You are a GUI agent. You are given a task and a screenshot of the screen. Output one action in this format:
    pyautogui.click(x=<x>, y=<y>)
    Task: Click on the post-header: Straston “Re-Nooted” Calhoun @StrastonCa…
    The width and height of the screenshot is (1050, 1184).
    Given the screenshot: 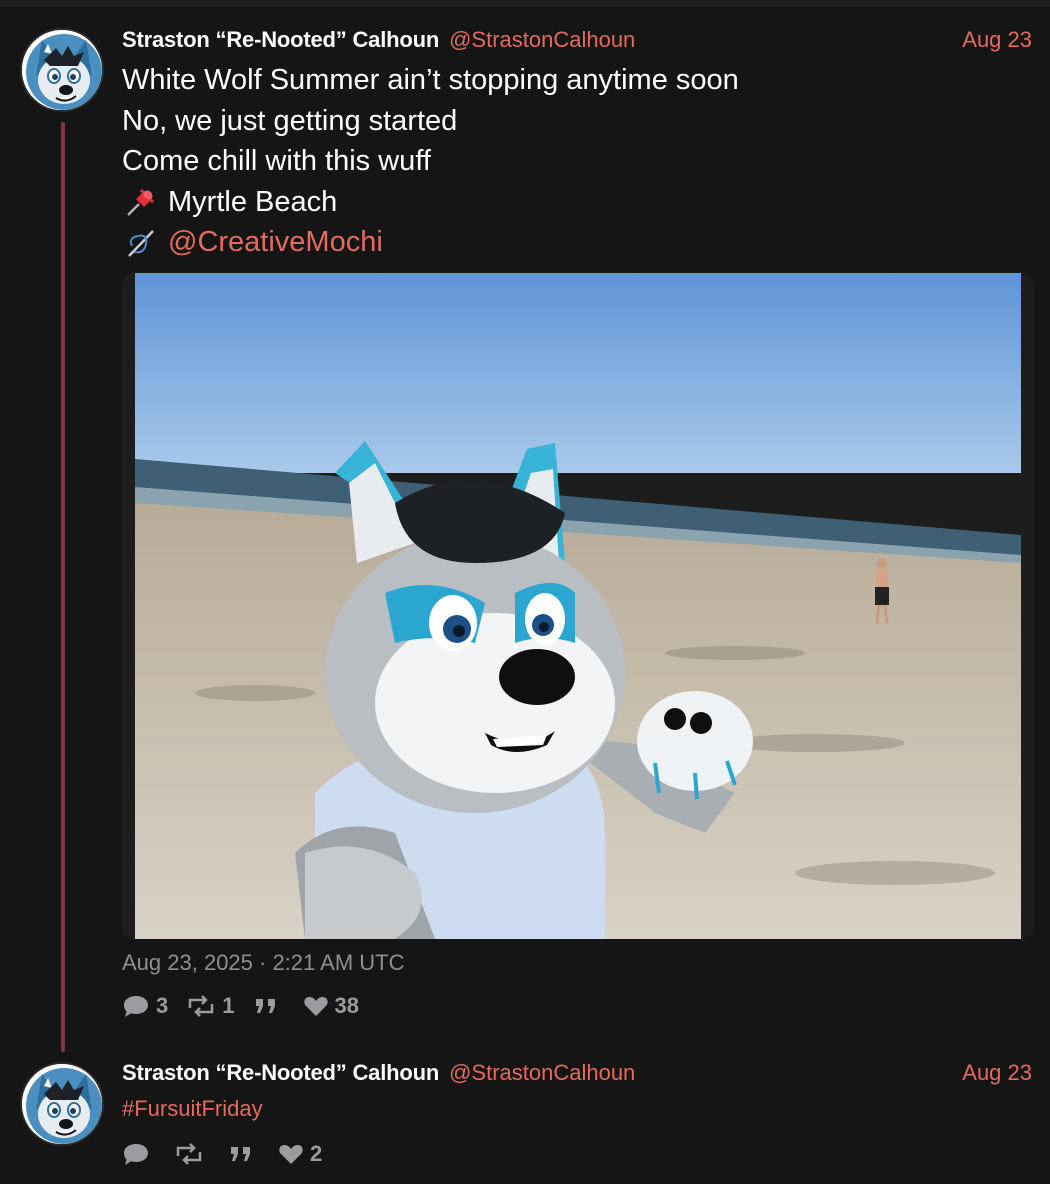 What is the action you would take?
    pyautogui.click(x=577, y=1073)
    